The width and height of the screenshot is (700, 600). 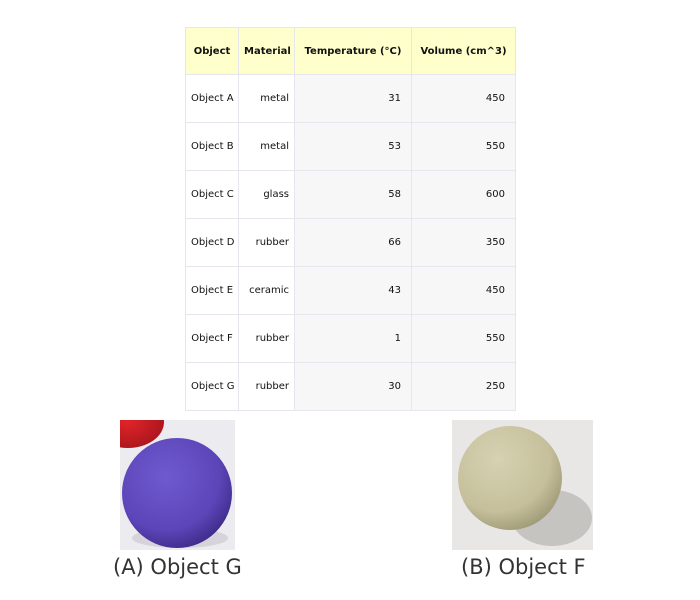 I want to click on table-row: Object B metal 53 550, so click(x=350, y=146).